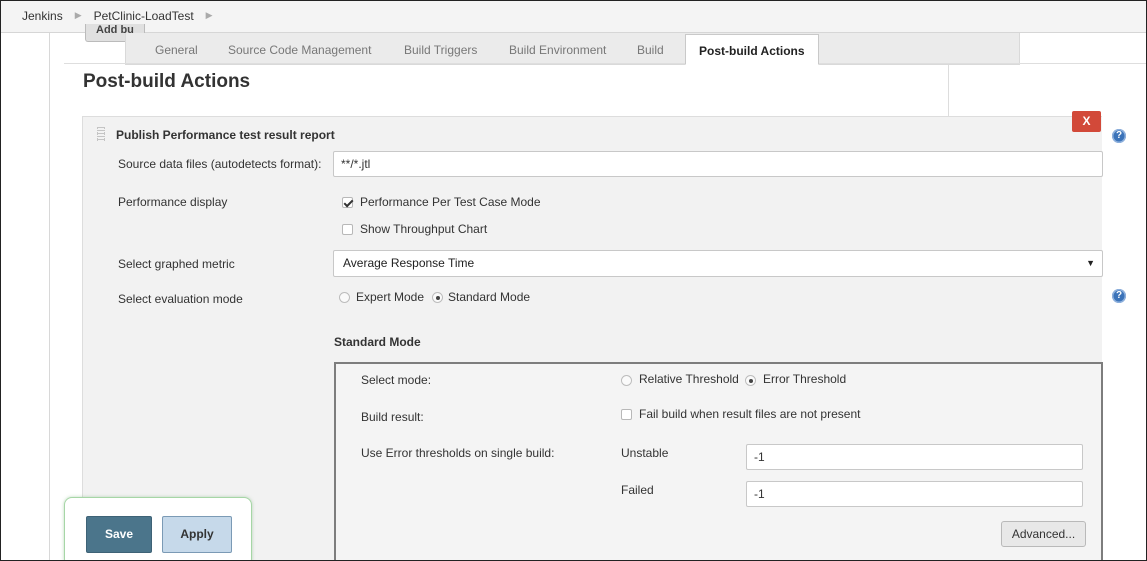 The width and height of the screenshot is (1147, 561). I want to click on save-button: Save, so click(119, 534).